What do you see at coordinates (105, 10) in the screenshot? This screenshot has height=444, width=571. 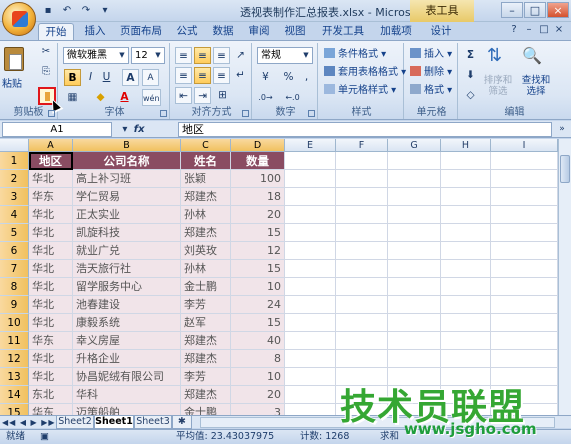 I see `qat-customize-icon: ▾` at bounding box center [105, 10].